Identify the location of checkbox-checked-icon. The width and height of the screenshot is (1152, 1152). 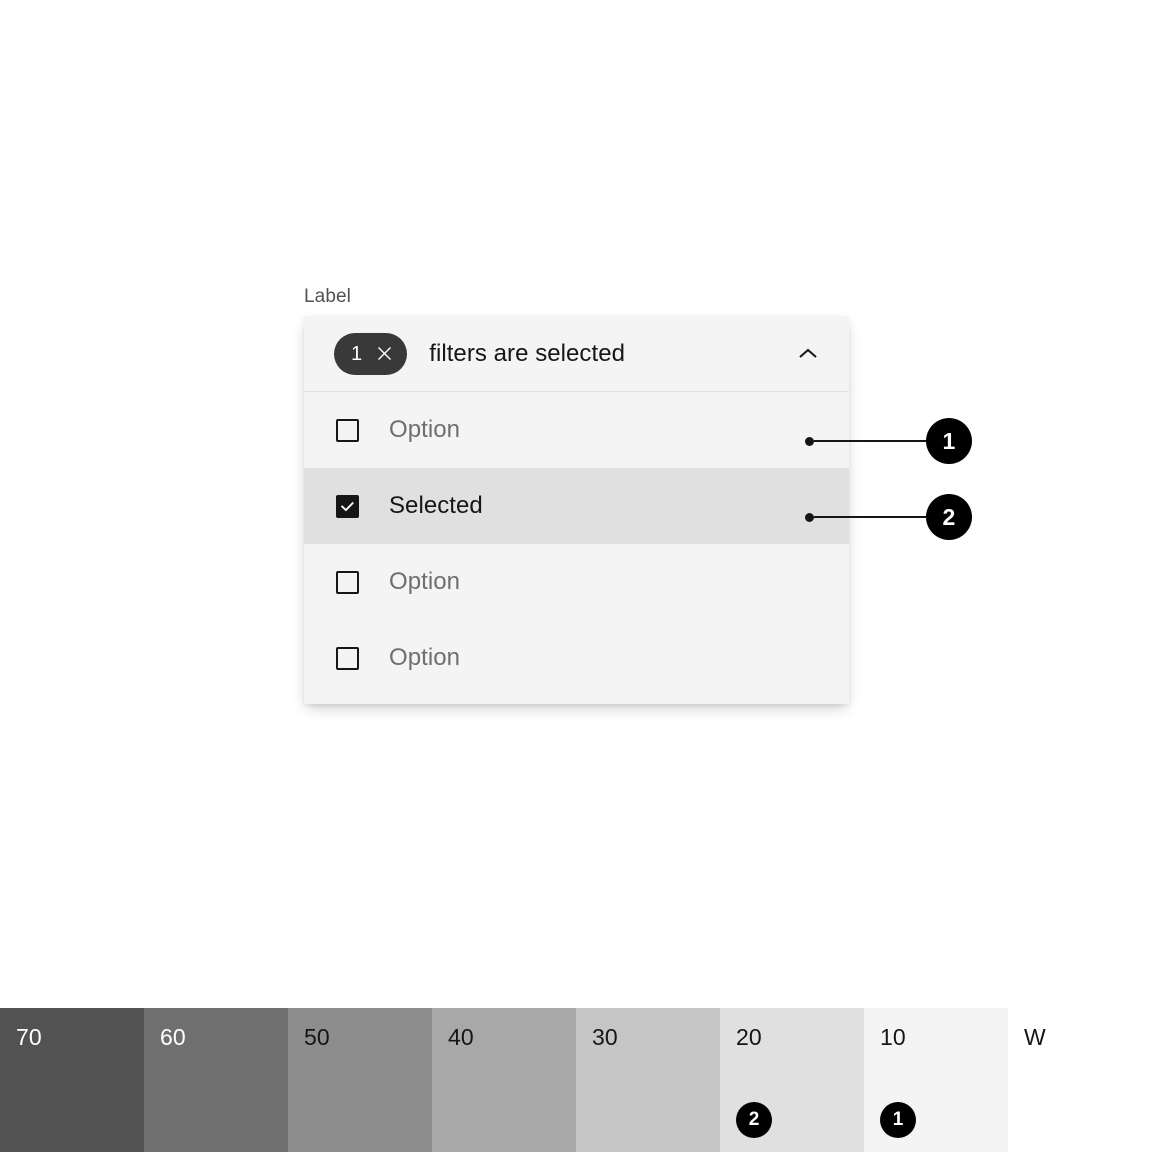
(347, 506).